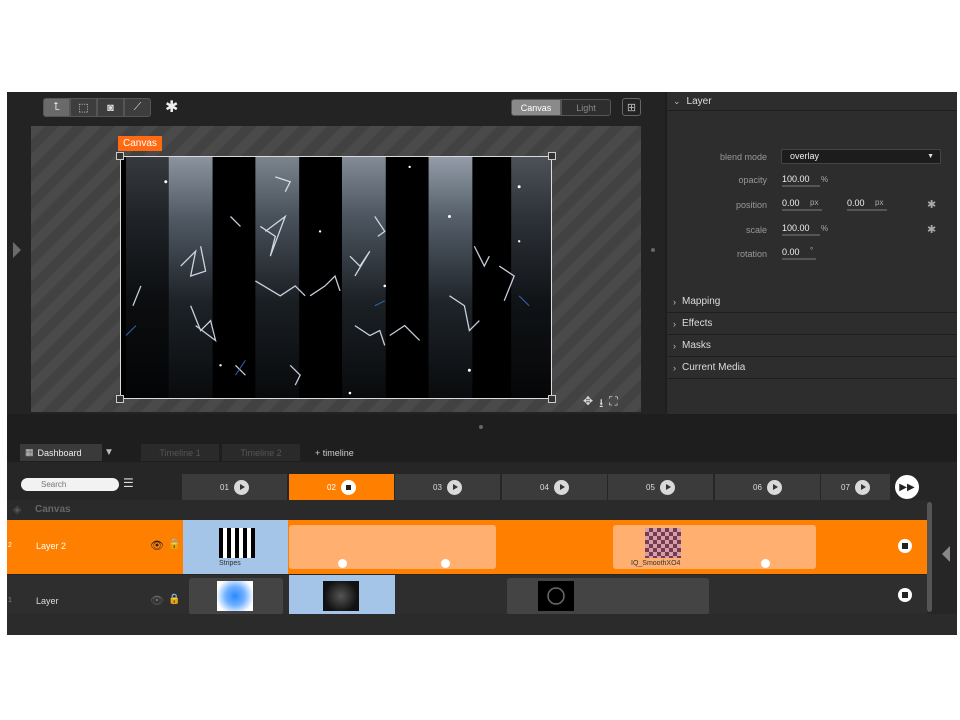  Describe the element at coordinates (714, 367) in the screenshot. I see `section-current-media-label: Current Media` at that location.